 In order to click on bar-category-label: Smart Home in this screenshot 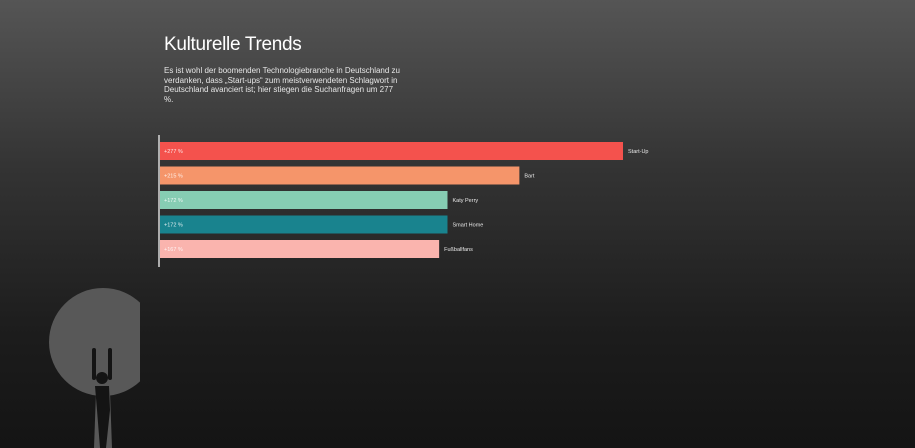, I will do `click(467, 226)`.